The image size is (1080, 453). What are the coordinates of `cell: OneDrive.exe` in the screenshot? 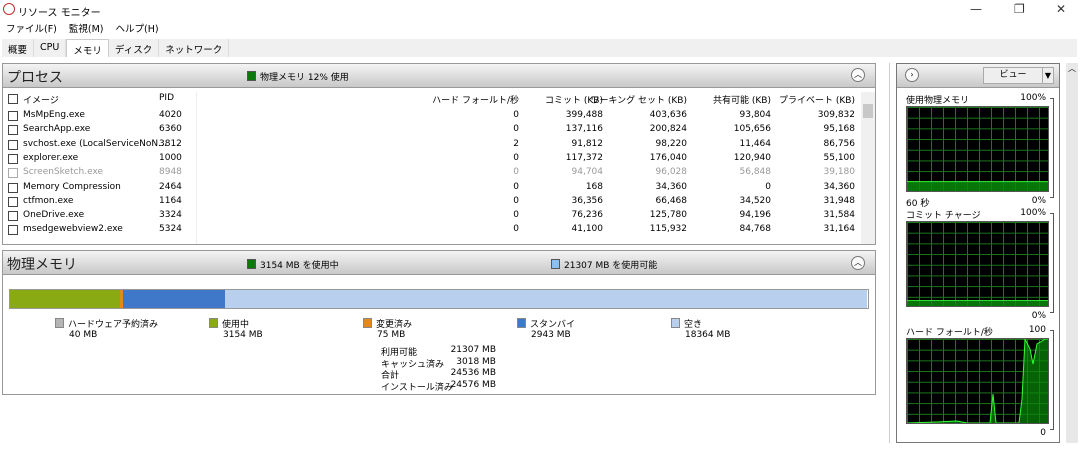 It's located at (54, 215).